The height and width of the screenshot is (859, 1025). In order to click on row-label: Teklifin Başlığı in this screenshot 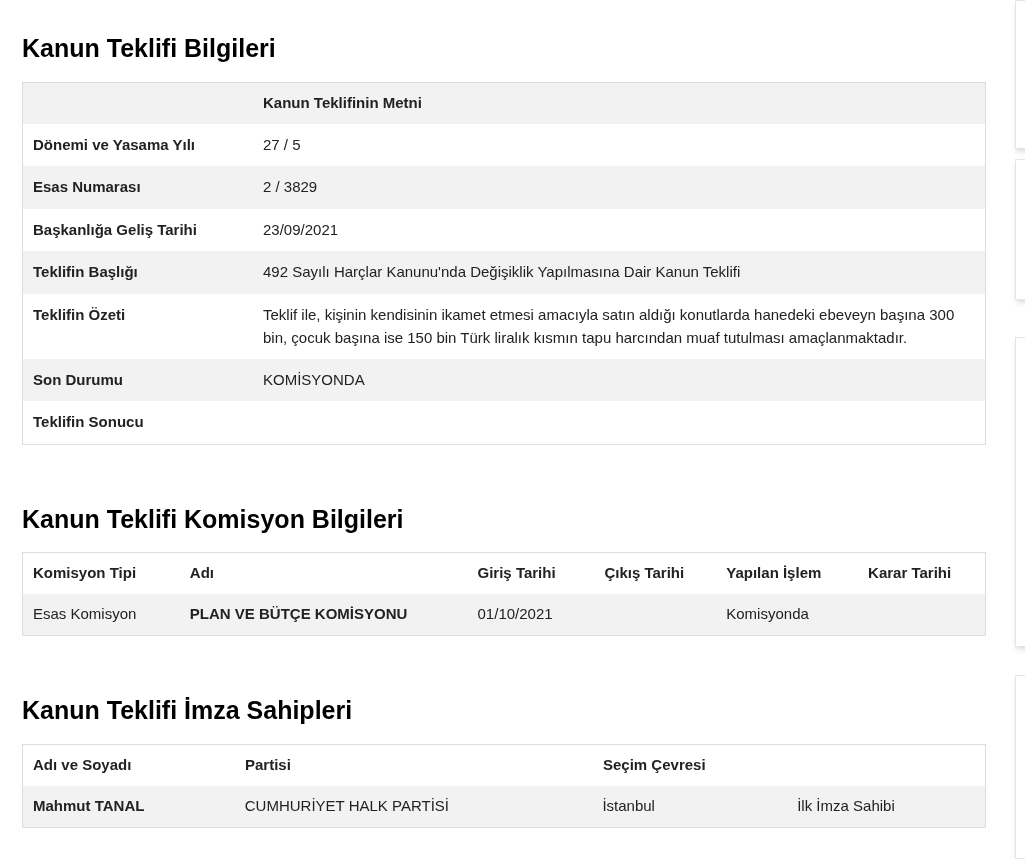, I will do `click(85, 272)`.